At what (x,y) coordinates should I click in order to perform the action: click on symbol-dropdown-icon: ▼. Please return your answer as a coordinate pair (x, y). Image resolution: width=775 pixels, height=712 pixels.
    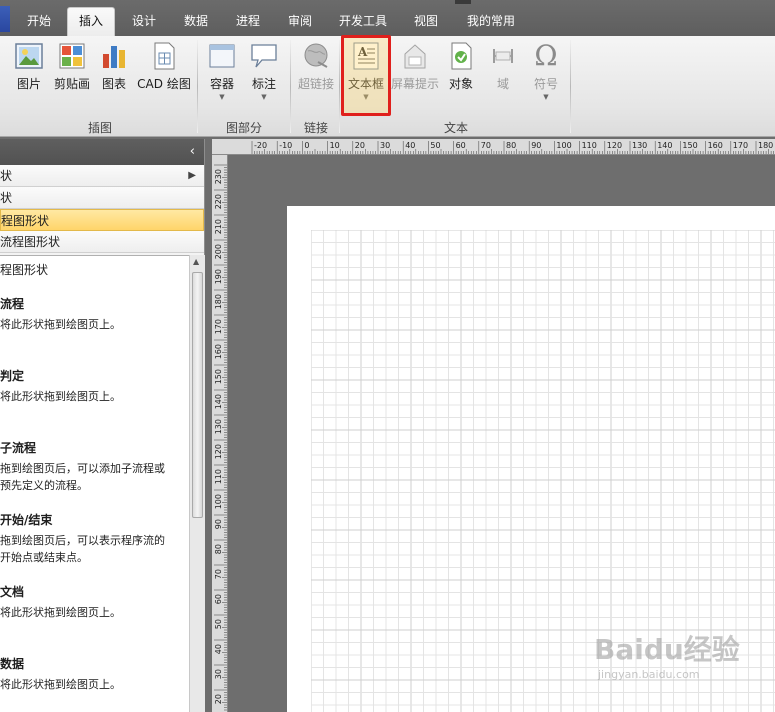
    Looking at the image, I should click on (546, 97).